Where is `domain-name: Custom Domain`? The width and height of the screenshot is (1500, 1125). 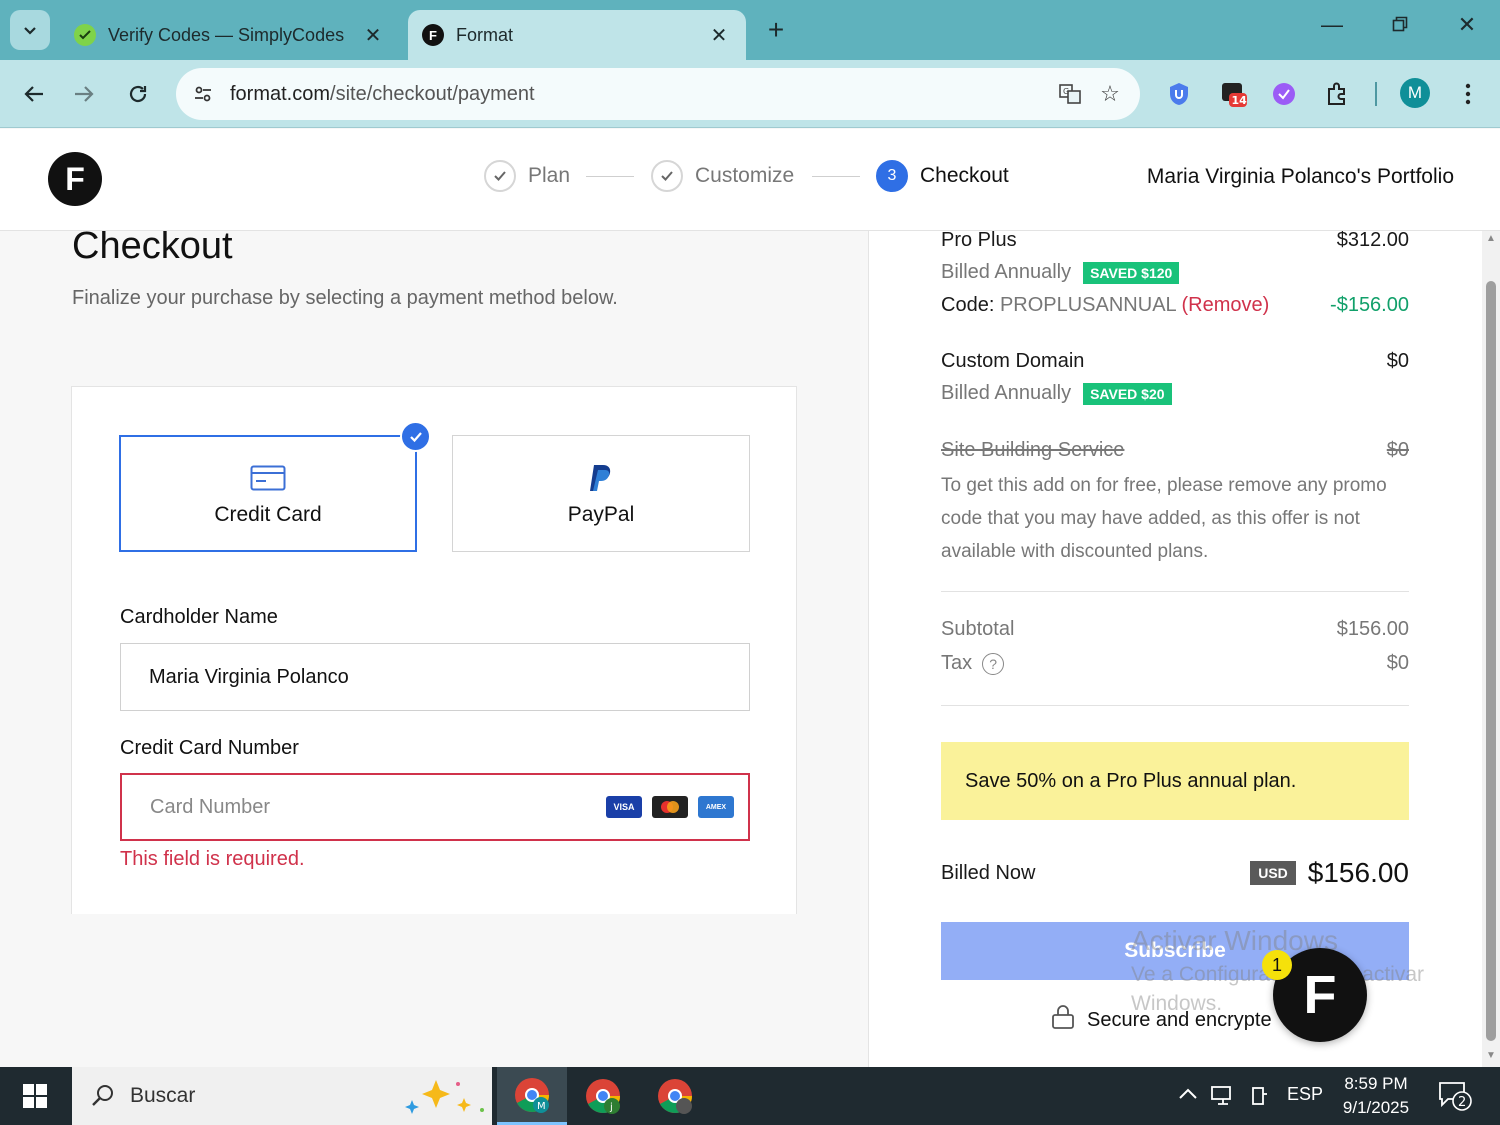 domain-name: Custom Domain is located at coordinates (1013, 361).